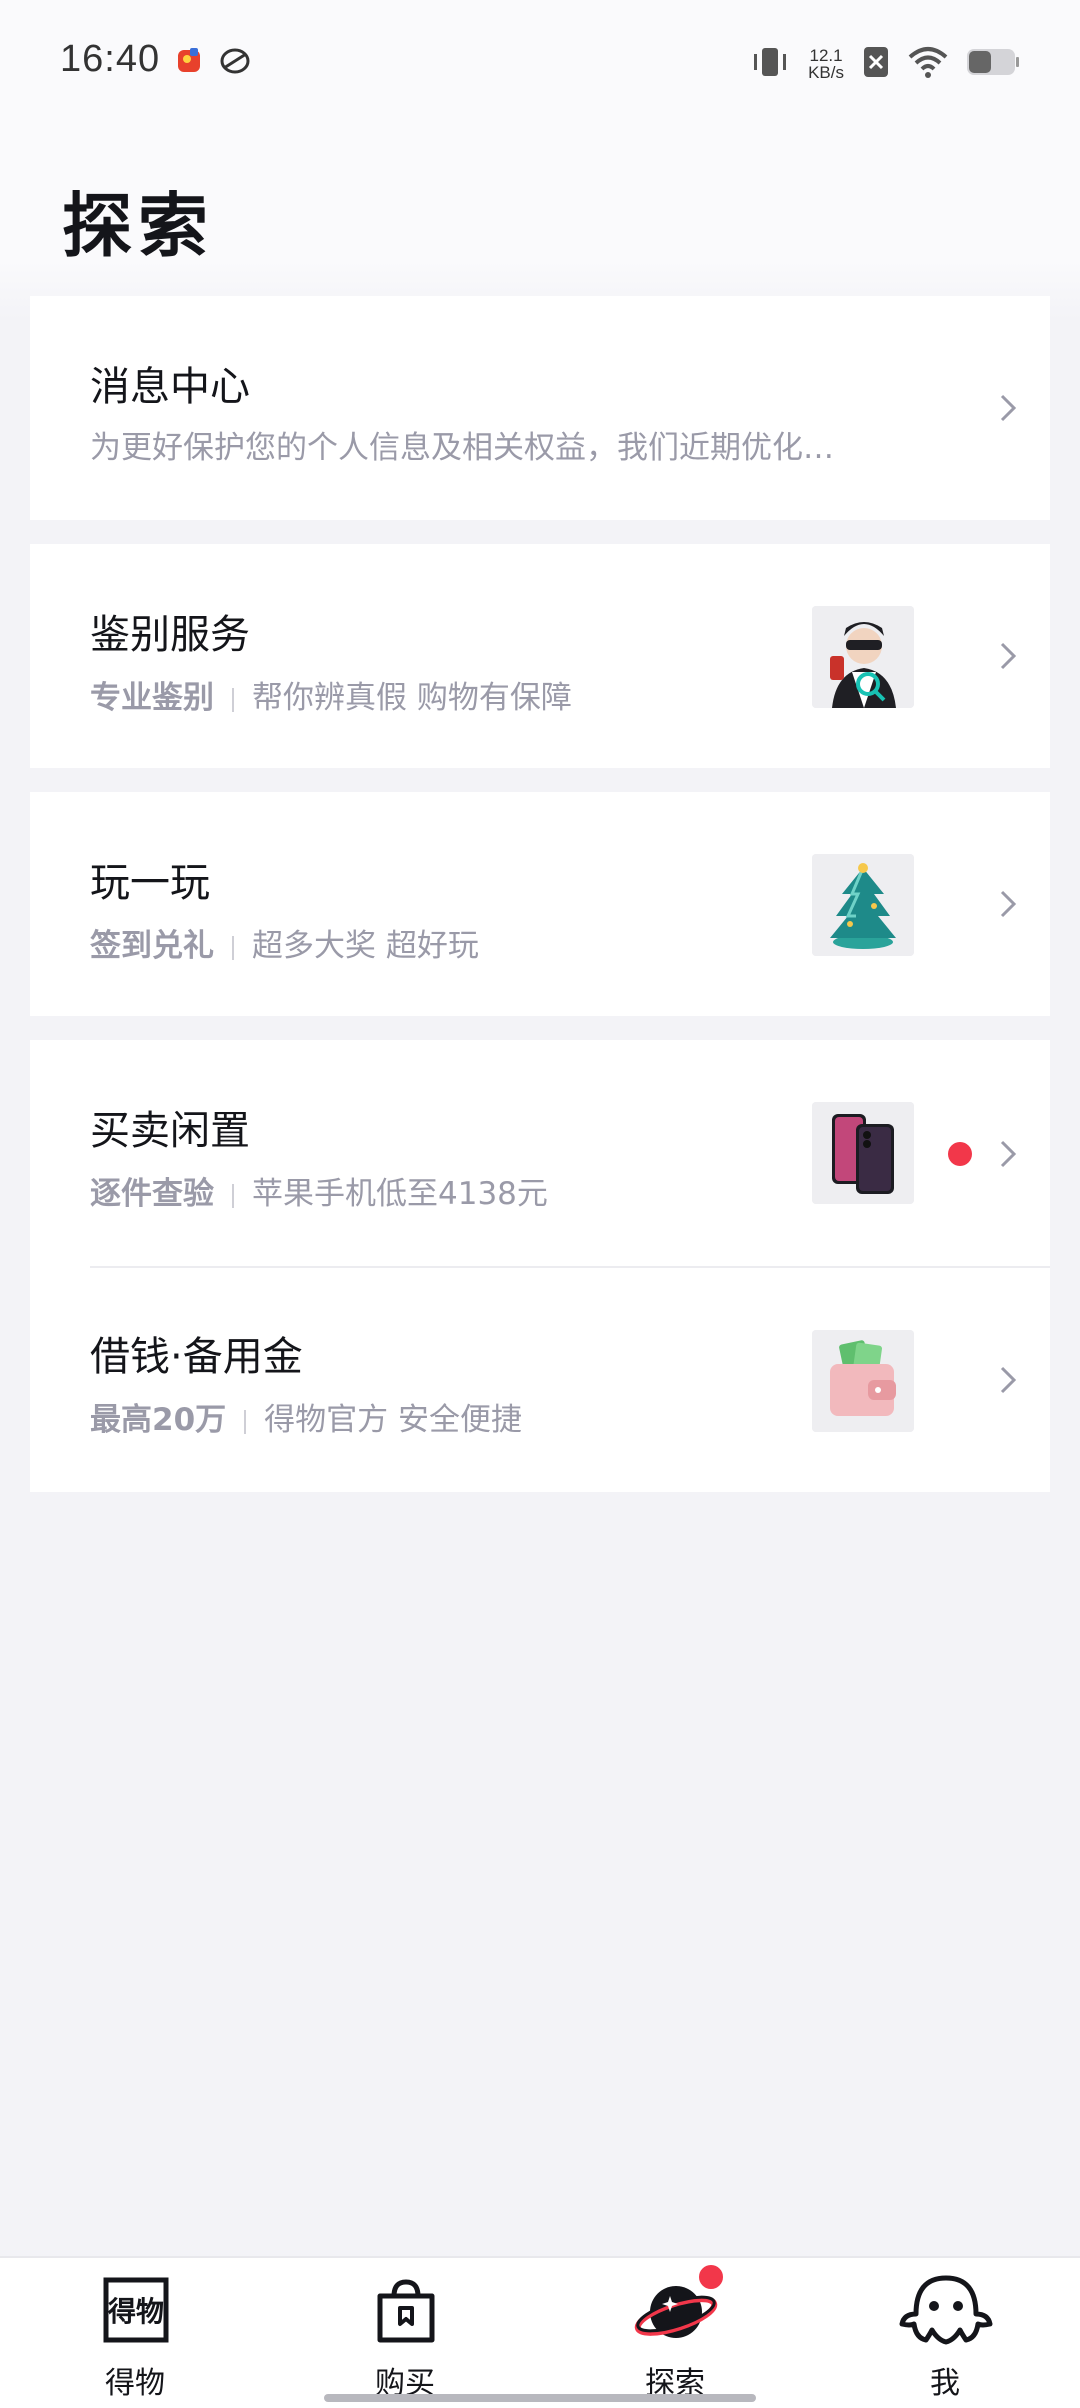  Describe the element at coordinates (170, 387) in the screenshot. I see `message-center-title: 消息中心` at that location.